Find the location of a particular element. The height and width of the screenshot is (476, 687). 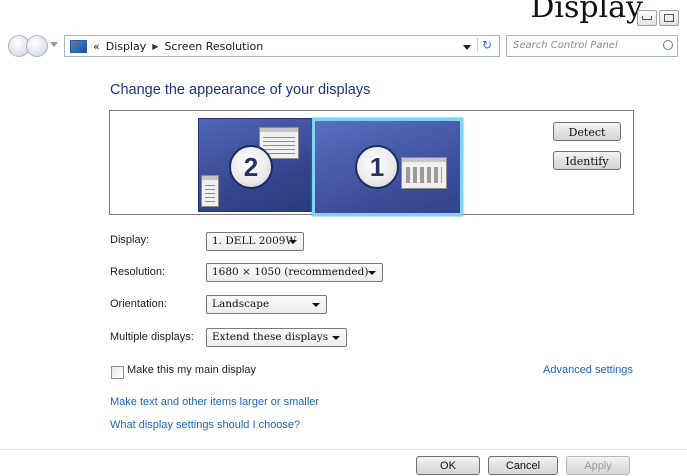

navigation-bar: « Display ▶ Screen Resolution ↻ is located at coordinates (343, 46).